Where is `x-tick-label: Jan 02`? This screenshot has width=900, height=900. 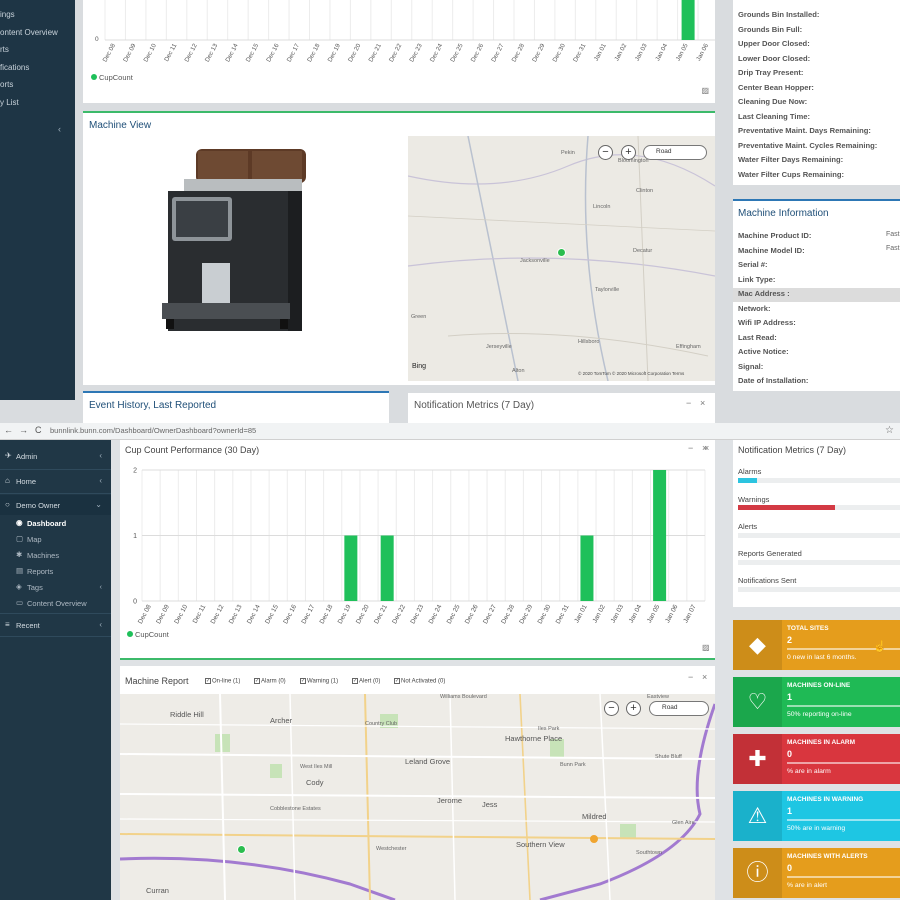
x-tick-label: Jan 02 is located at coordinates (620, 52).